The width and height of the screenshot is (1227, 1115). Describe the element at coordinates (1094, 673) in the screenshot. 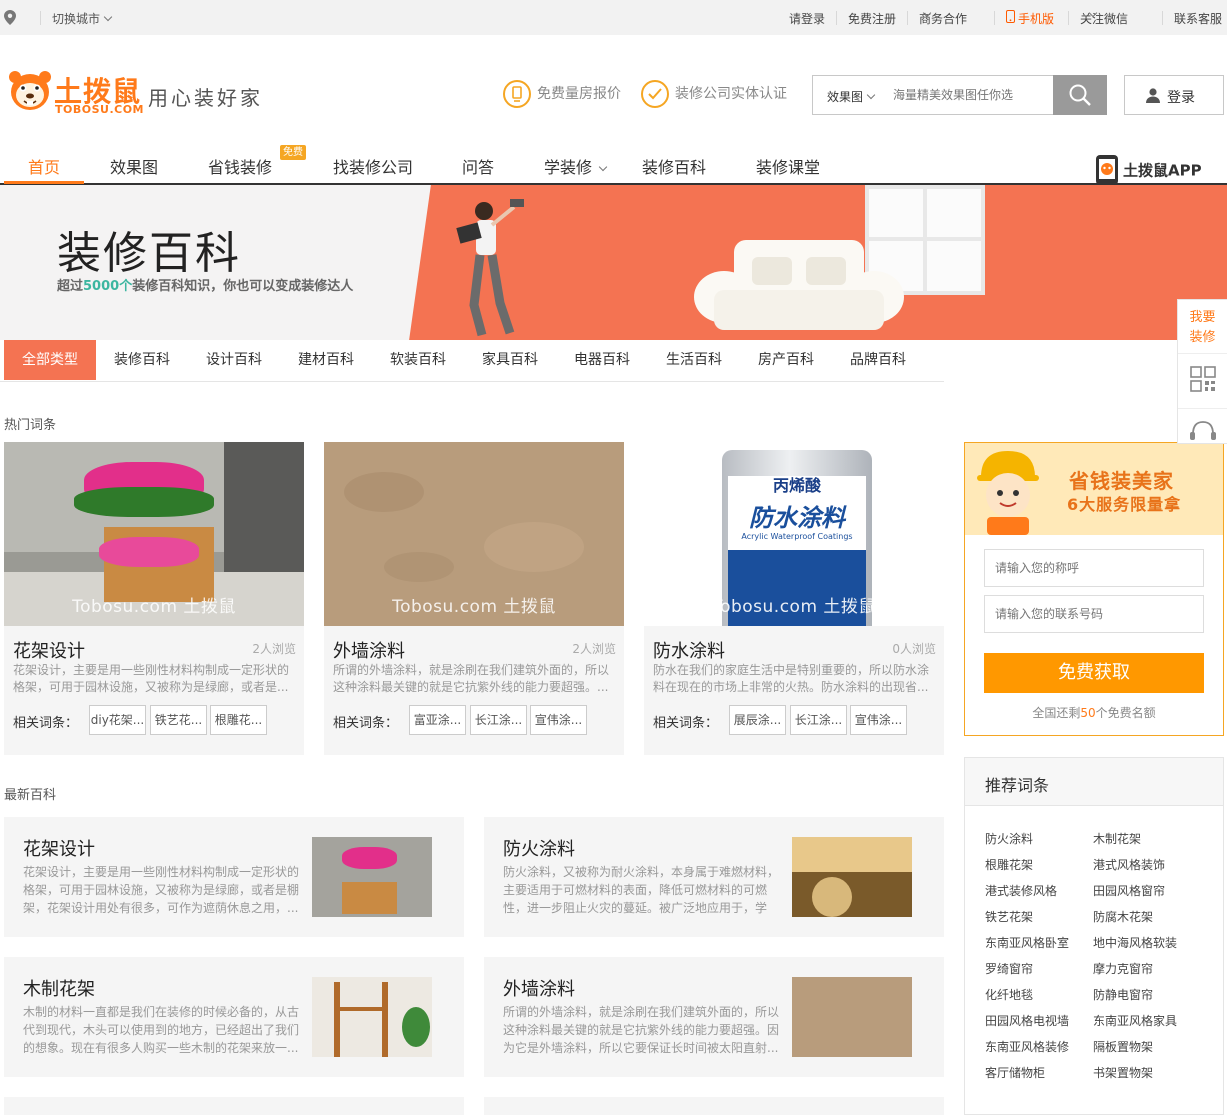

I see `free-get-button: 免费获取` at that location.